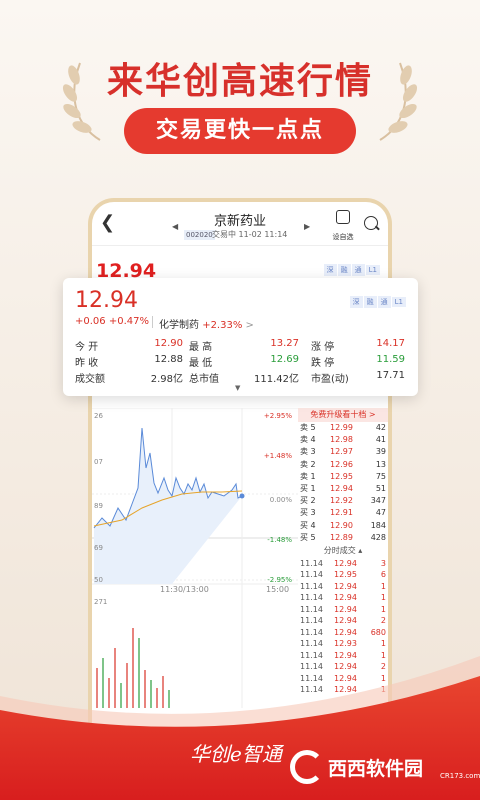 The width and height of the screenshot is (480, 800). I want to click on ticks-tab: 分时成交 ▴, so click(343, 551).